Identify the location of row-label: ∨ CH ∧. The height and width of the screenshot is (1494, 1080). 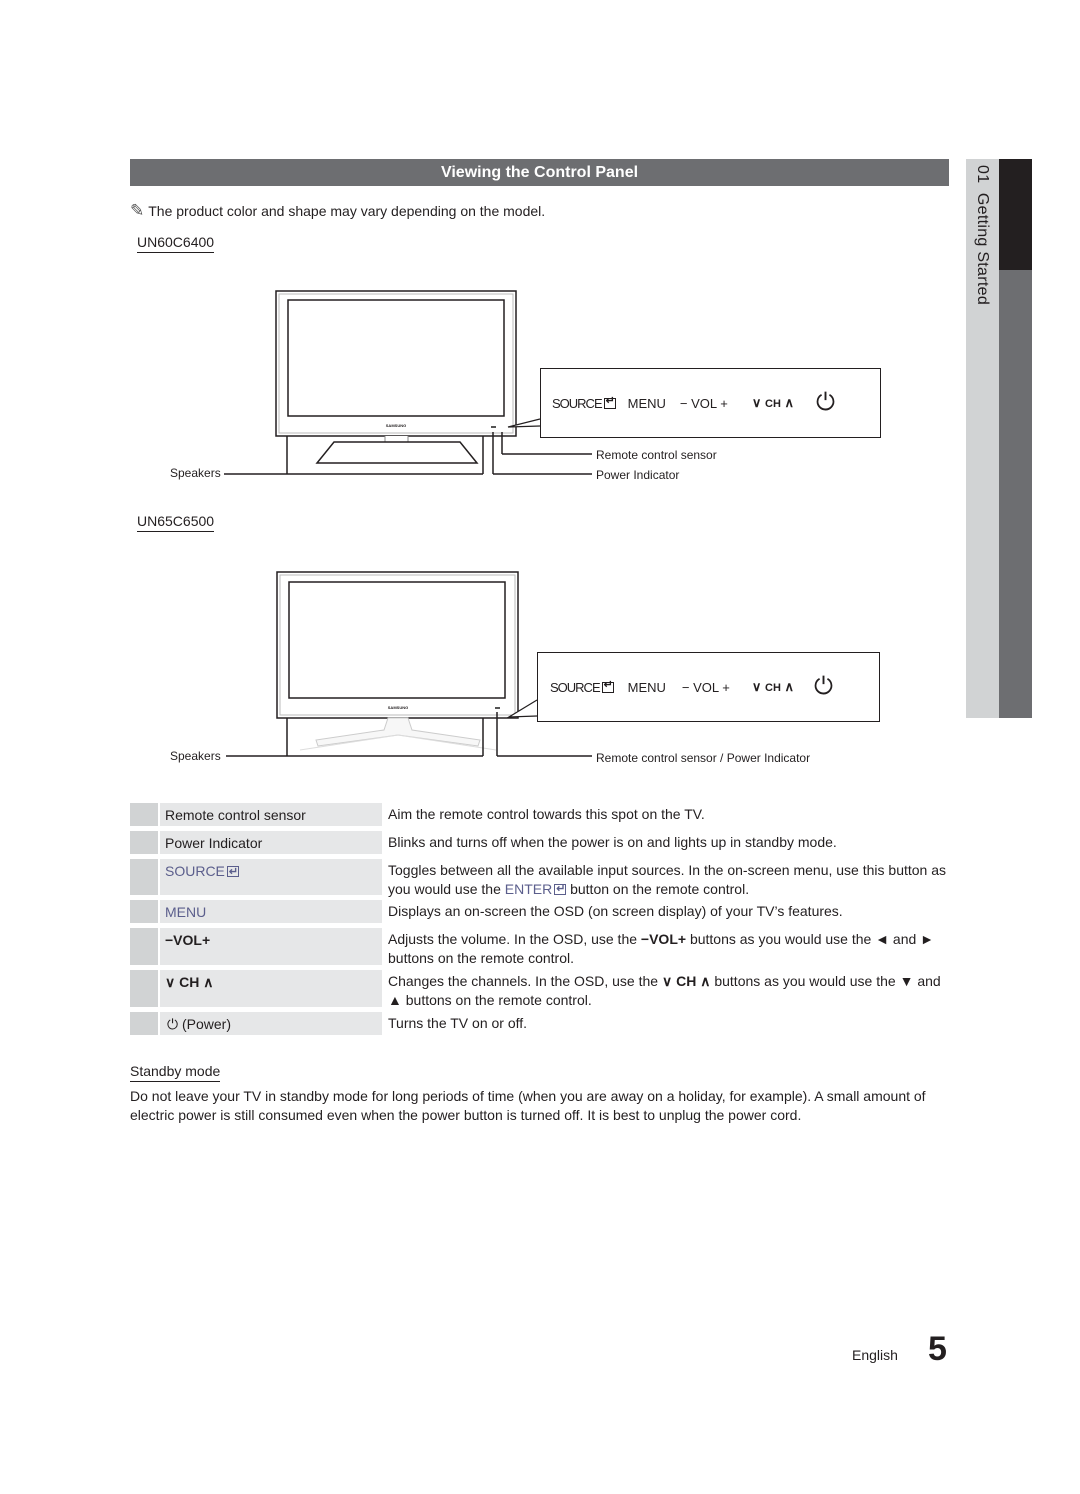
(271, 988).